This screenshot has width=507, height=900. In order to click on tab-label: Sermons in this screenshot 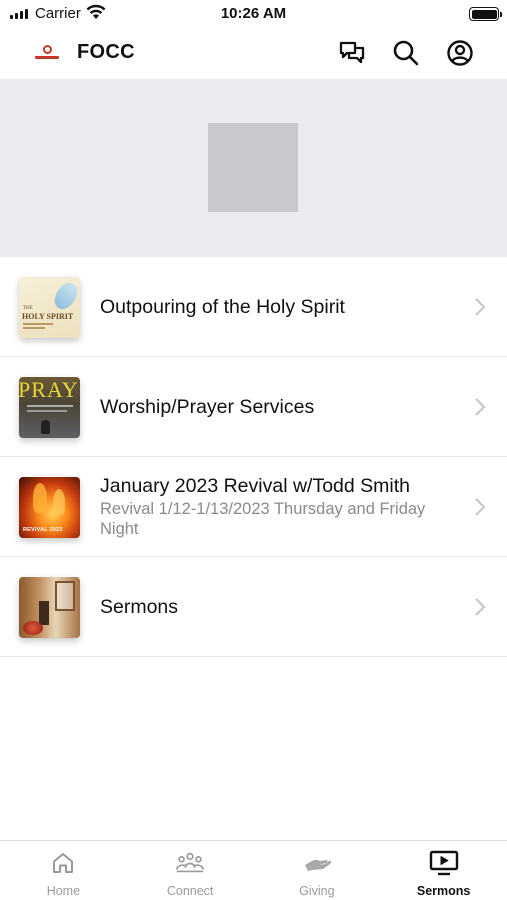, I will do `click(443, 891)`.